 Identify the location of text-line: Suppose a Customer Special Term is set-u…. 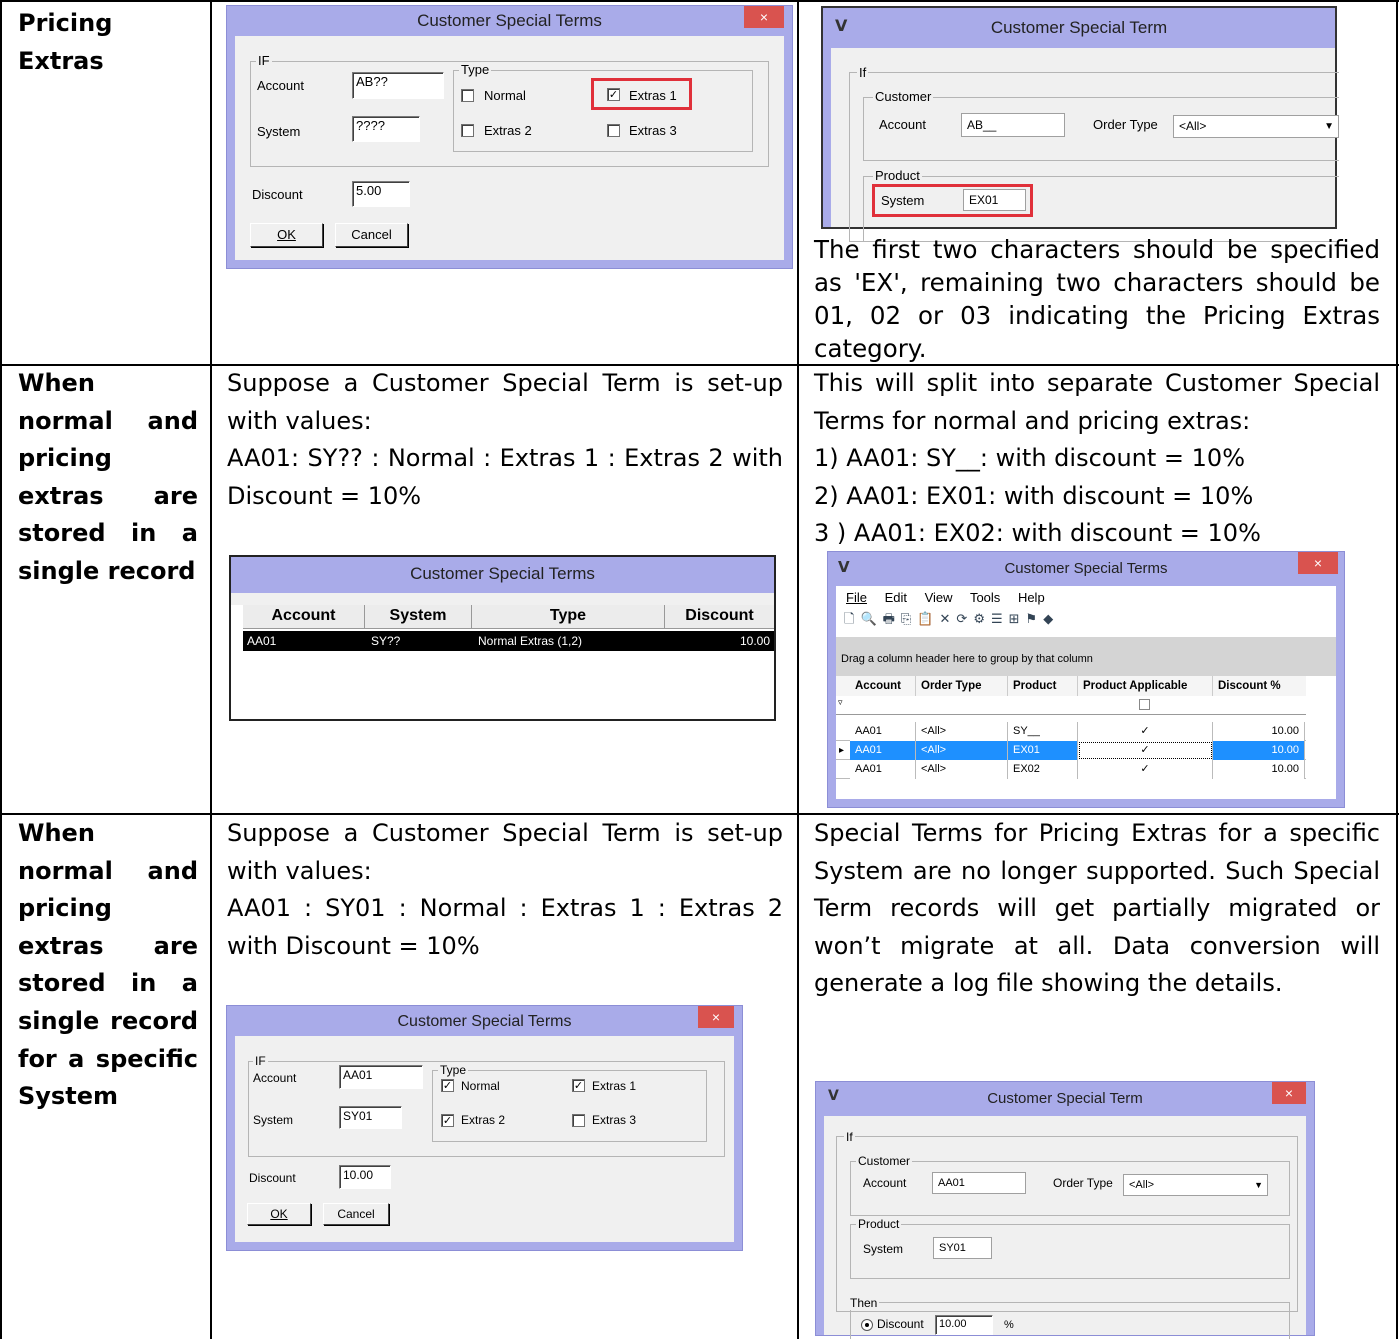
(505, 852).